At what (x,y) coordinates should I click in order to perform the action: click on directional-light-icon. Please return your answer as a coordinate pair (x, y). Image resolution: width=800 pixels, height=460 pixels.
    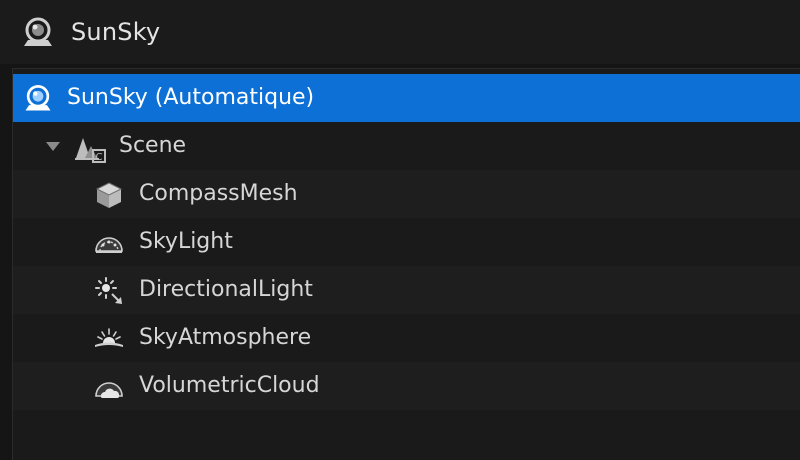
    Looking at the image, I should click on (108, 290).